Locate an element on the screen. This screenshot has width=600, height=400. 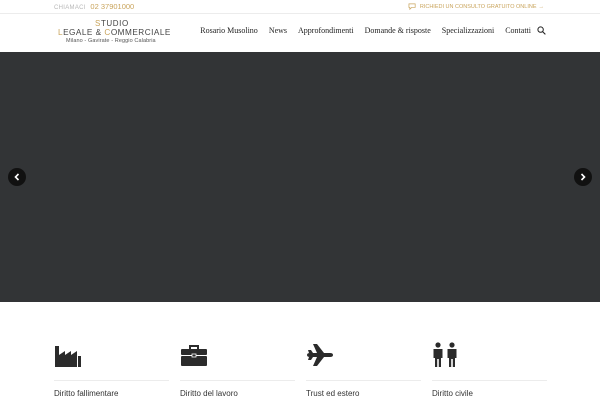
phone-number: 02 37901000 is located at coordinates (112, 6).